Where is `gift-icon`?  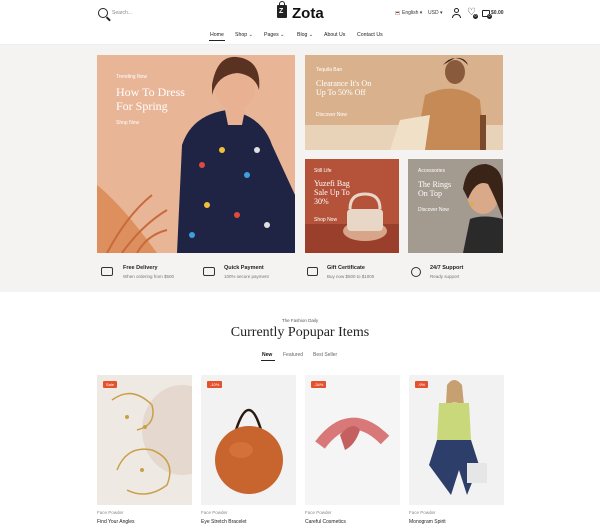 gift-icon is located at coordinates (312, 271).